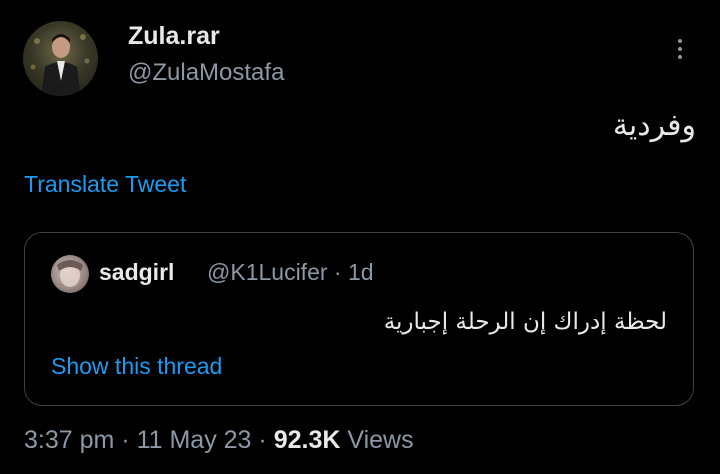 The height and width of the screenshot is (474, 720). I want to click on quoted-author-avatar, so click(70, 274).